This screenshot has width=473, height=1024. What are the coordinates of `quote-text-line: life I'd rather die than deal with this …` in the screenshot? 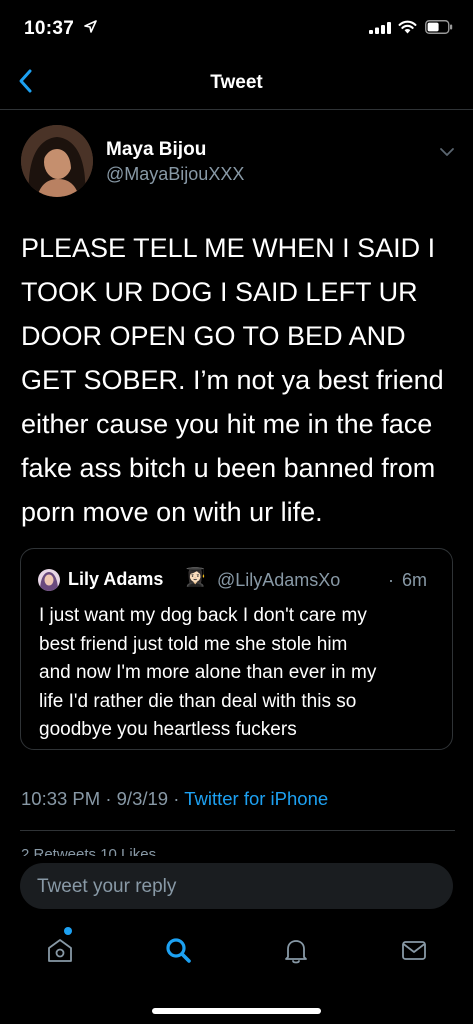 It's located at (198, 701).